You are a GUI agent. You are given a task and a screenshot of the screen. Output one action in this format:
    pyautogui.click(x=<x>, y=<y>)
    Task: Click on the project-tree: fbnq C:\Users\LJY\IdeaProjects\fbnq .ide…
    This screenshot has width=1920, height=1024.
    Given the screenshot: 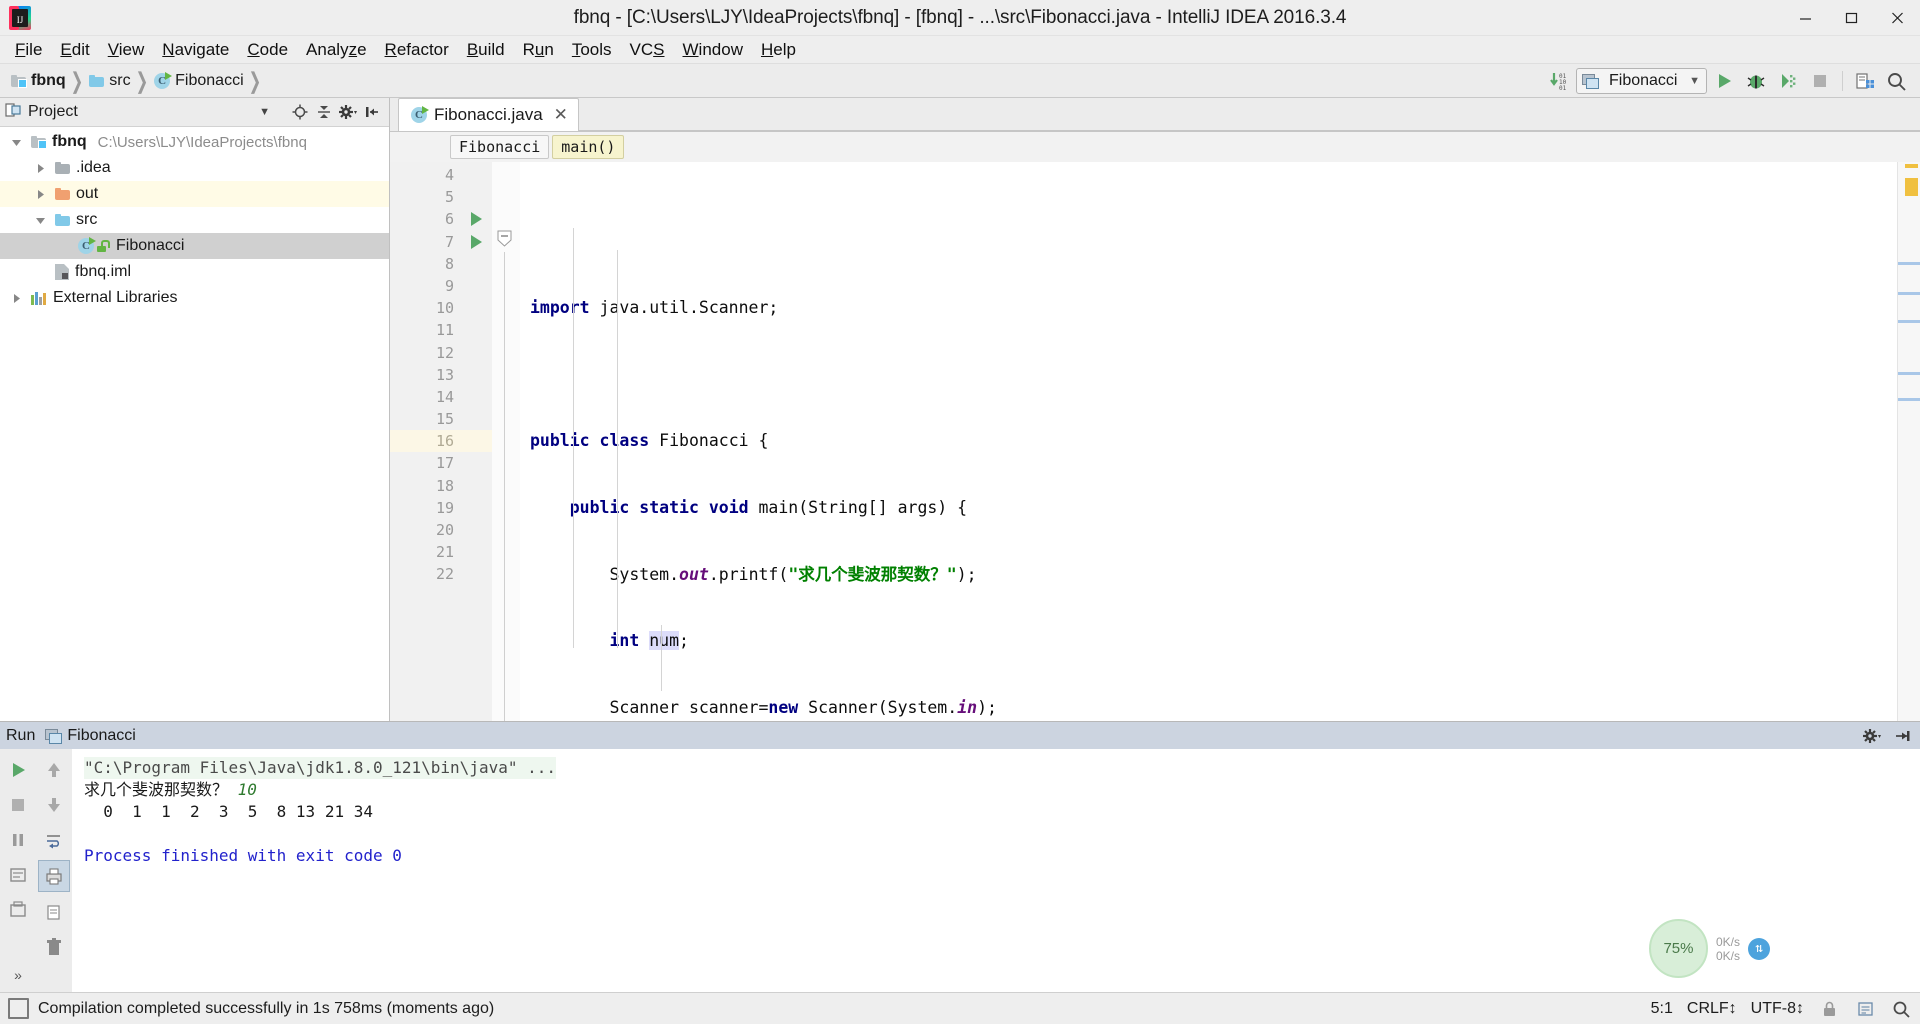 What is the action you would take?
    pyautogui.click(x=194, y=424)
    